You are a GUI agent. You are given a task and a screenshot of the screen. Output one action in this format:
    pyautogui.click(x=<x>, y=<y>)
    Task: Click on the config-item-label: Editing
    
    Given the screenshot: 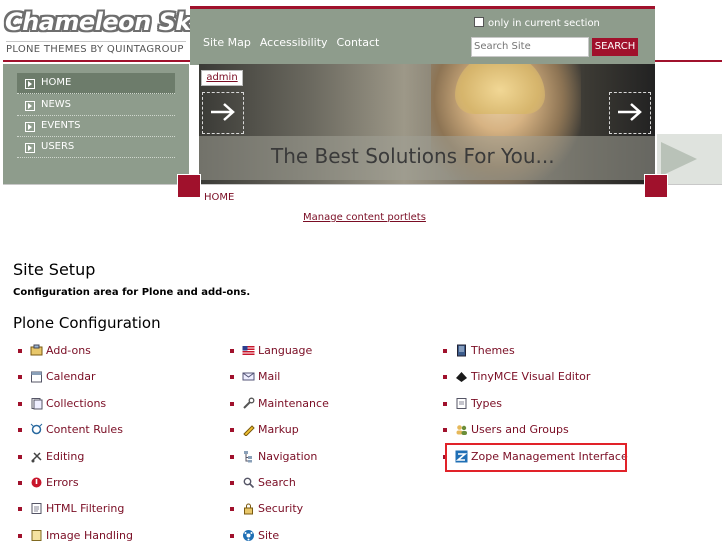 What is the action you would take?
    pyautogui.click(x=65, y=457)
    